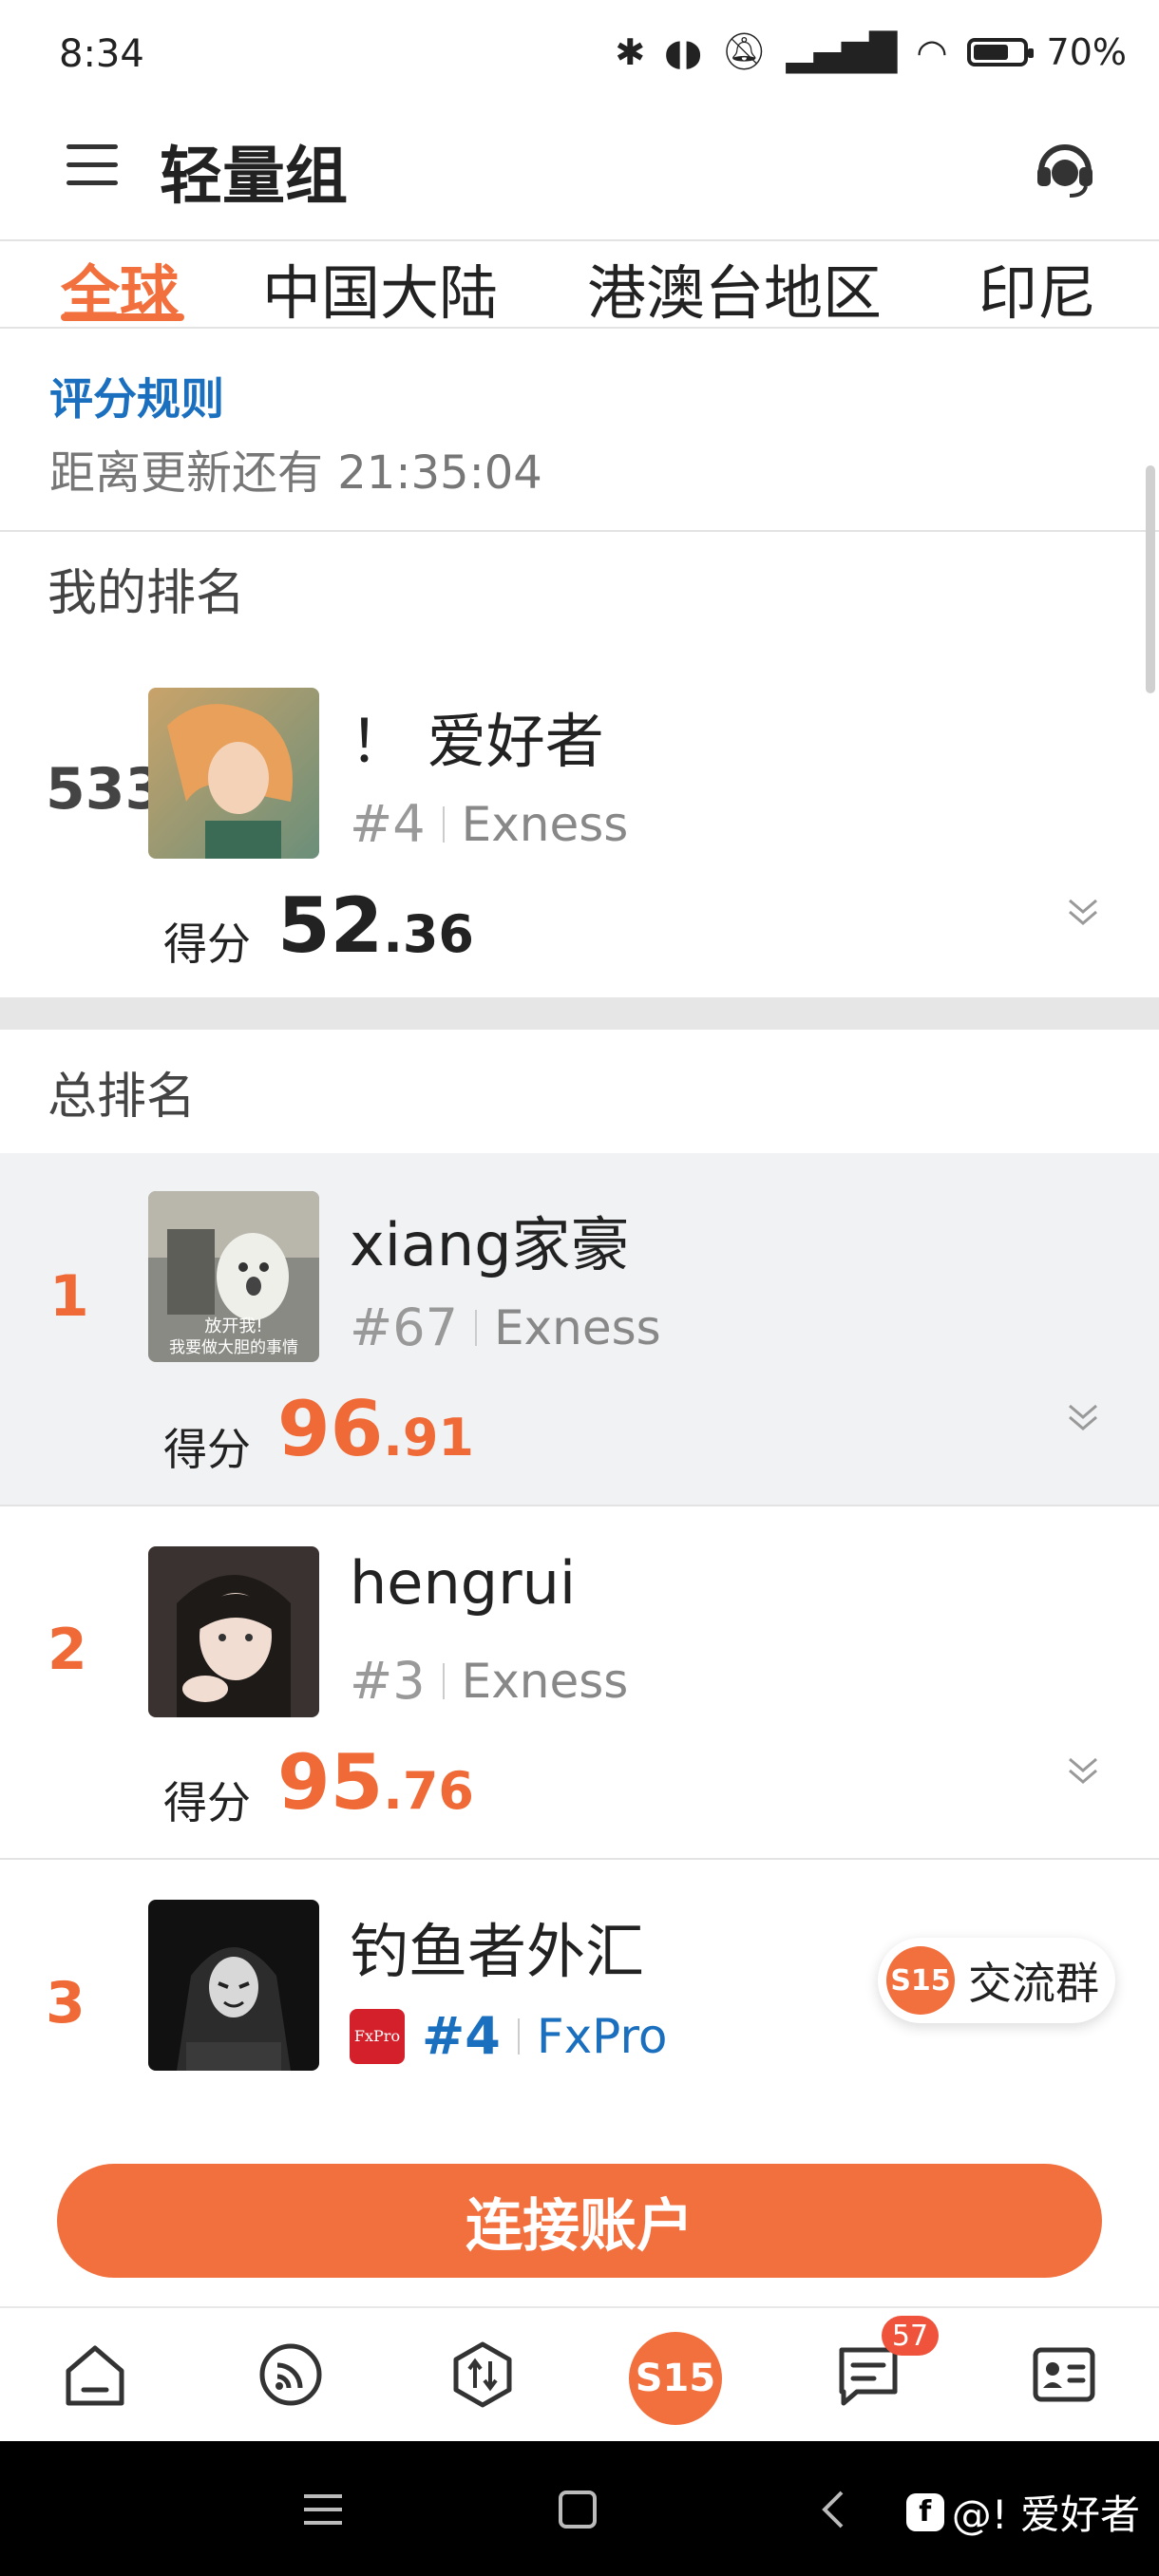  I want to click on broker-name: FxPro, so click(602, 2036).